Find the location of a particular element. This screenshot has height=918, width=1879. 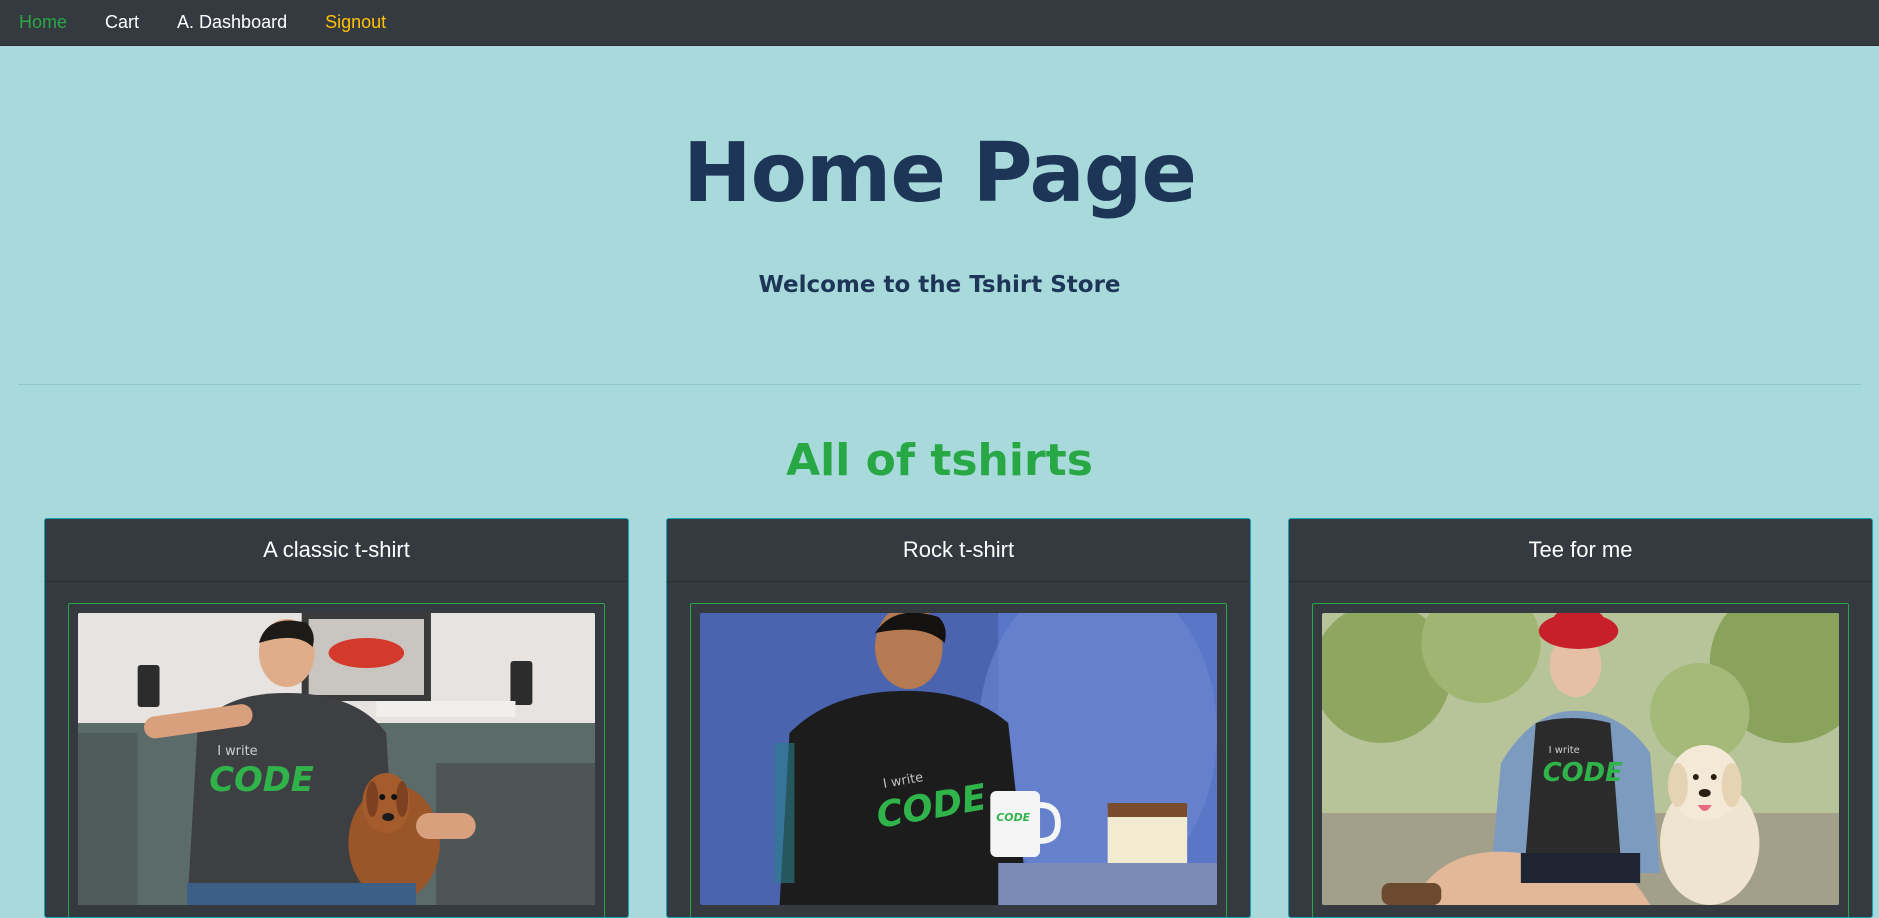

page-title: Home Page is located at coordinates (939, 173).